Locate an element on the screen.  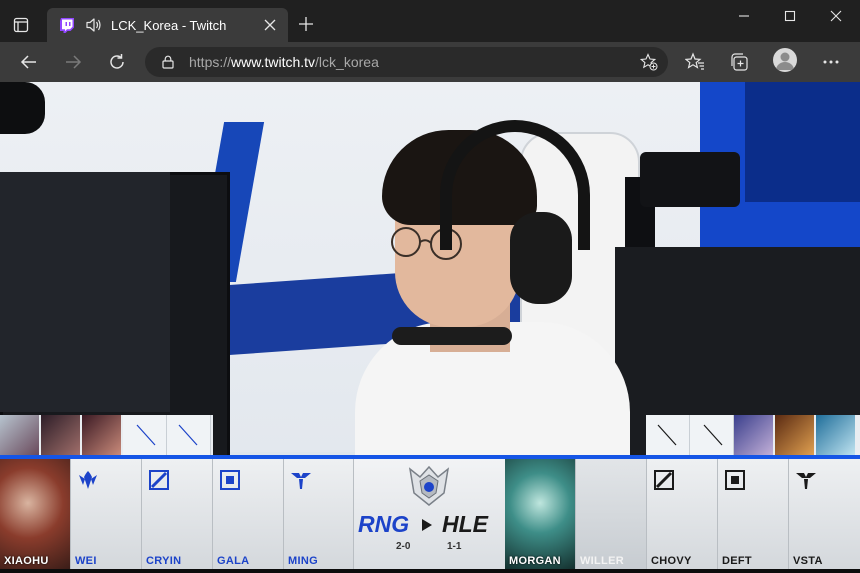
red-team-name: HLE is located at coordinates (465, 524).